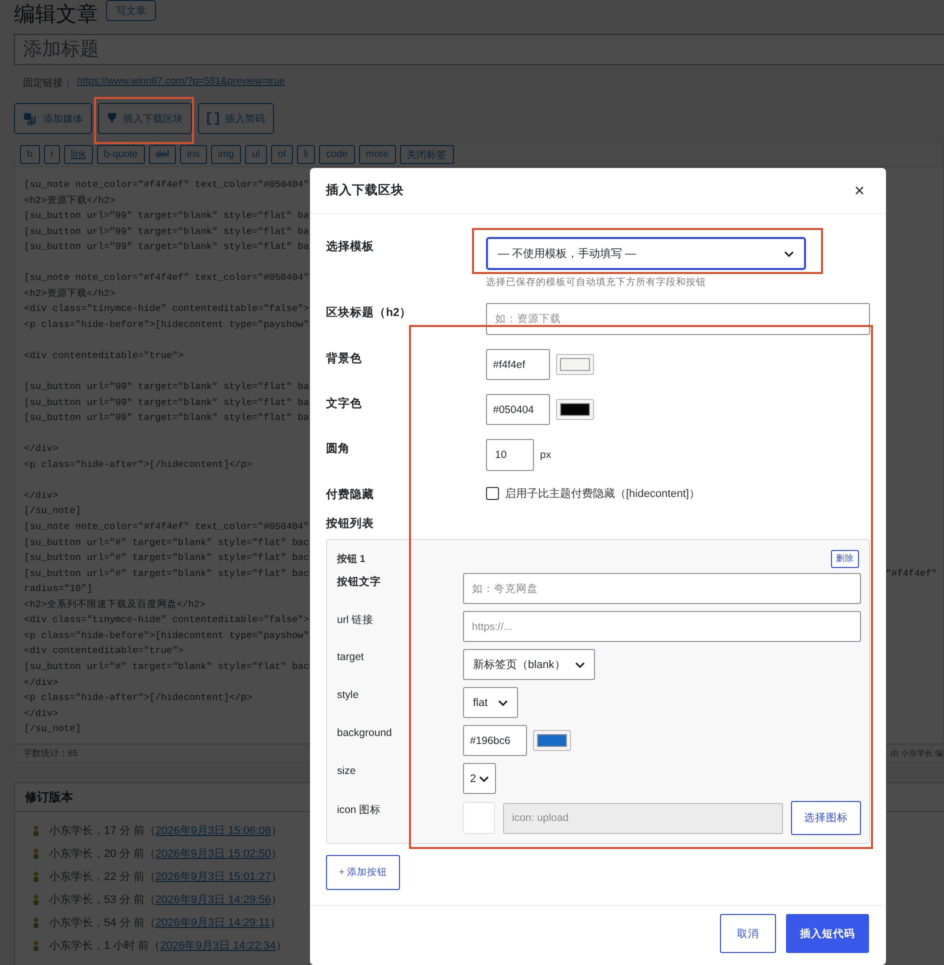  I want to click on quicktag-button: i, so click(52, 154).